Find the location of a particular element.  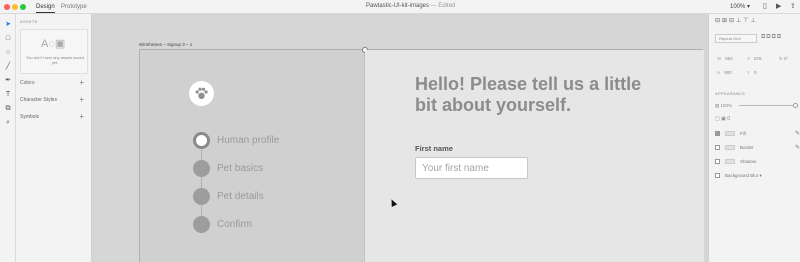

y-value: 0 is located at coordinates (755, 72).